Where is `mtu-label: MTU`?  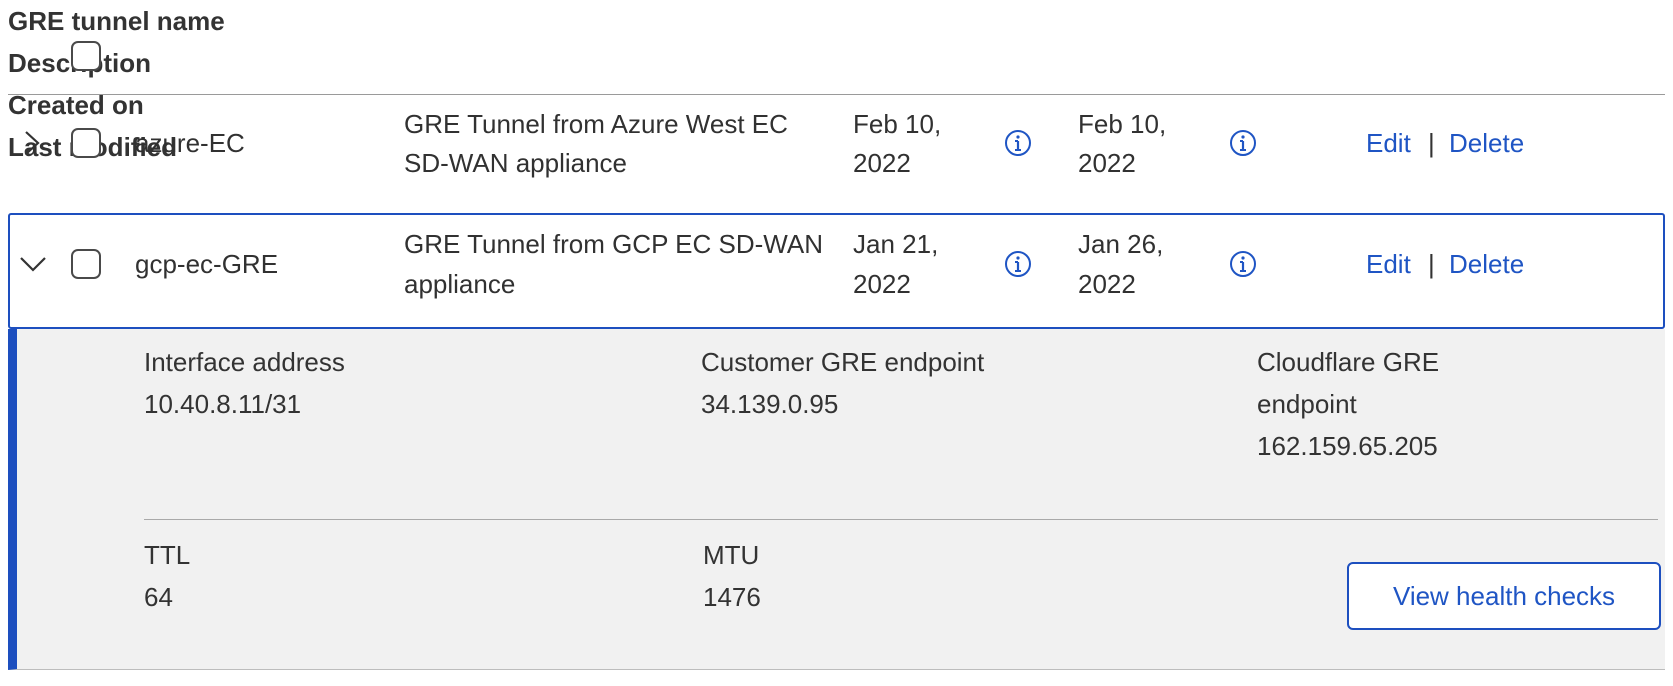 mtu-label: MTU is located at coordinates (731, 555).